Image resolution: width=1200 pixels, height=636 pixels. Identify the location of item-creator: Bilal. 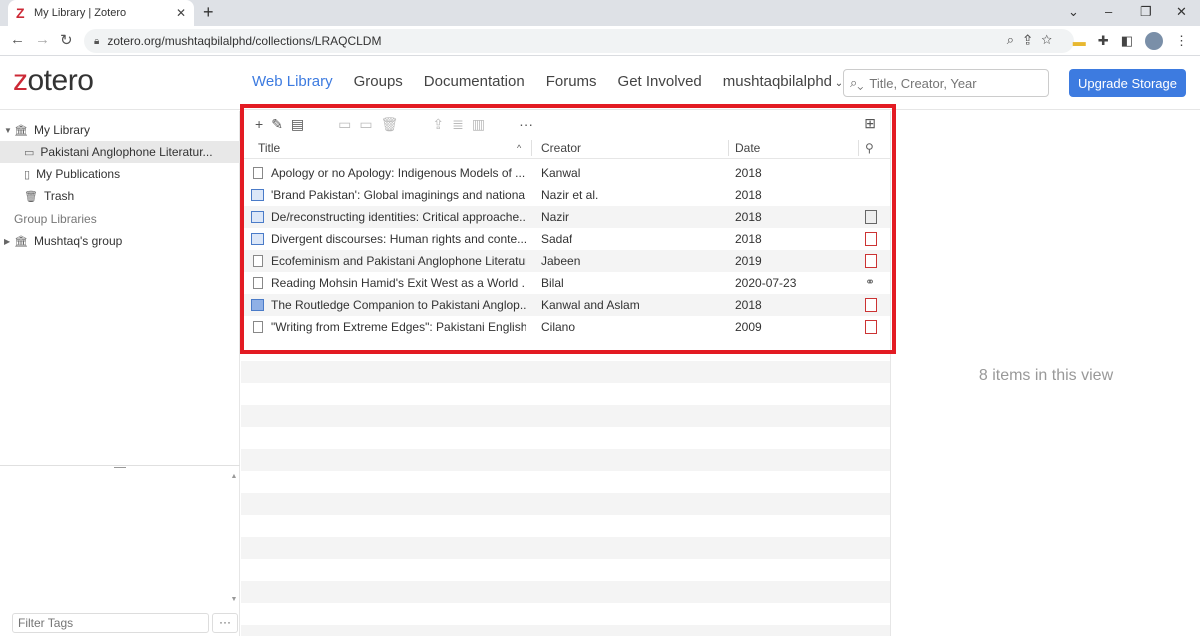
(552, 283).